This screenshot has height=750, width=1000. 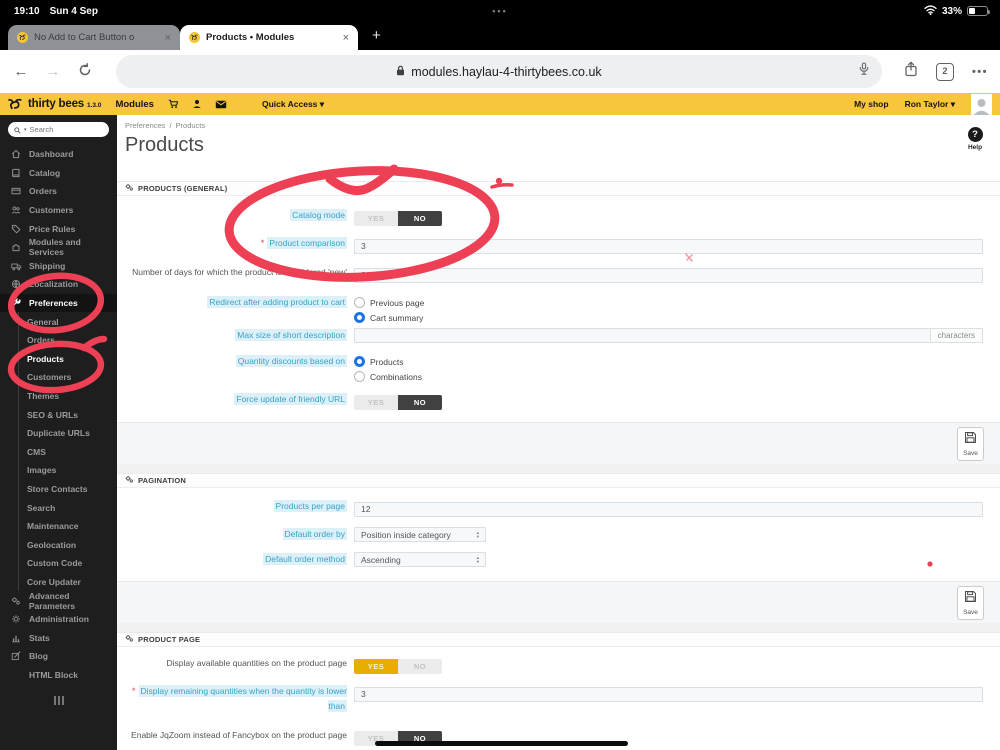 I want to click on caret-down-icon: ▾, so click(x=322, y=103).